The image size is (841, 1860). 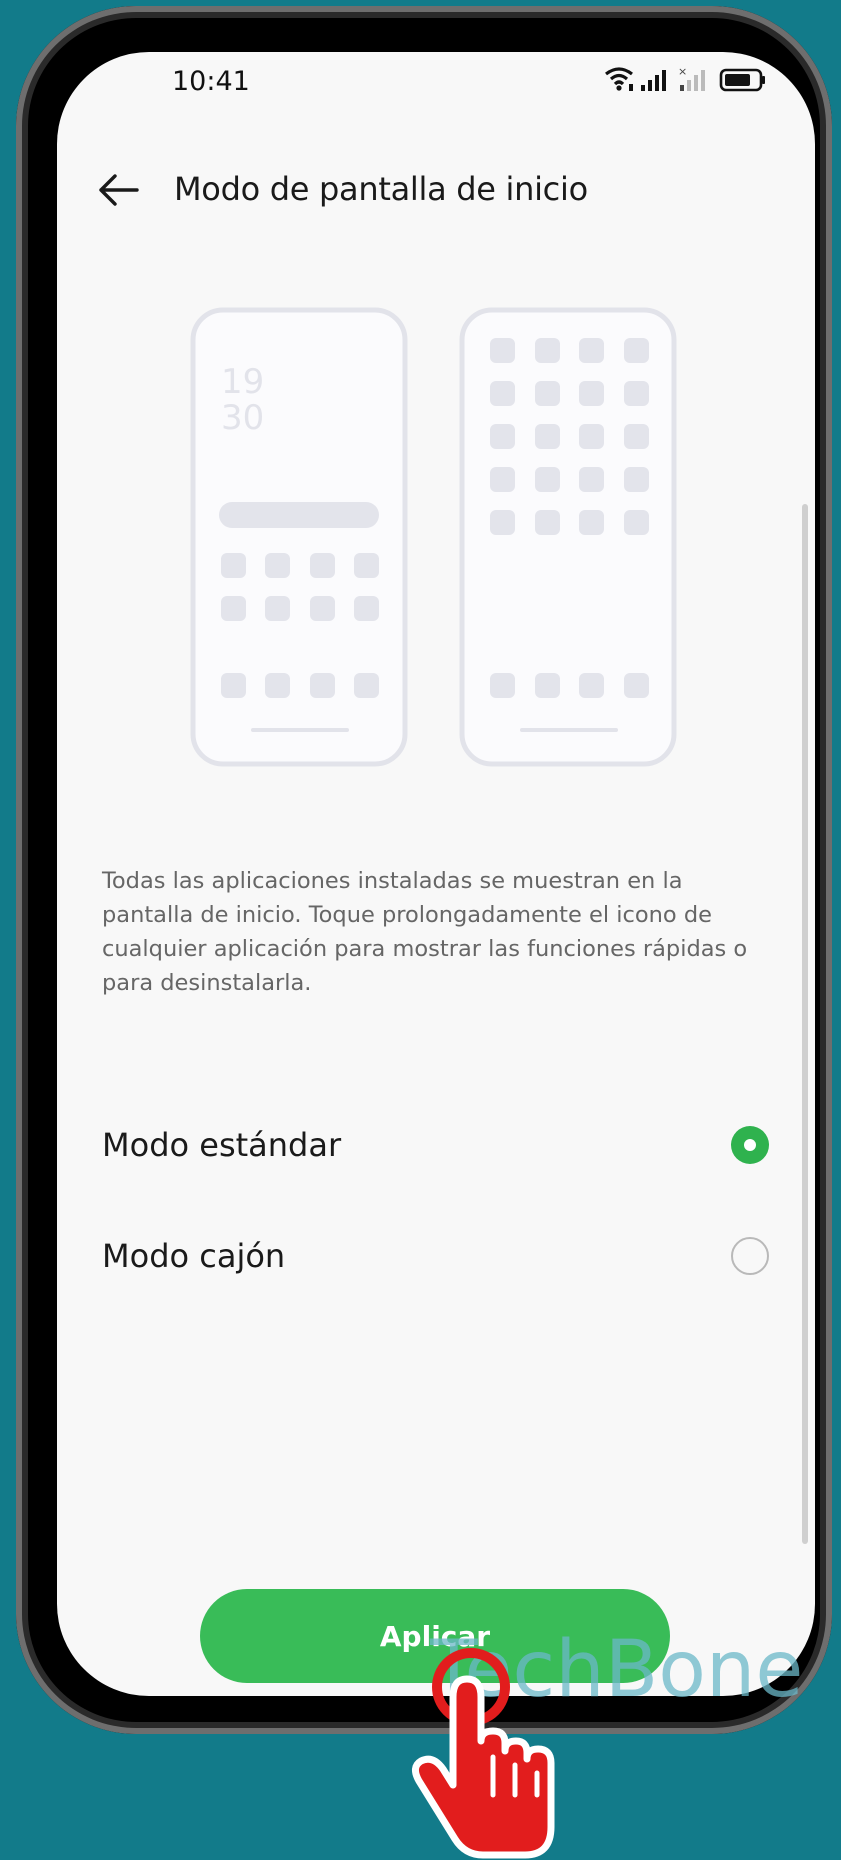 What do you see at coordinates (299, 537) in the screenshot?
I see `standard-mode-preview: 19 30` at bounding box center [299, 537].